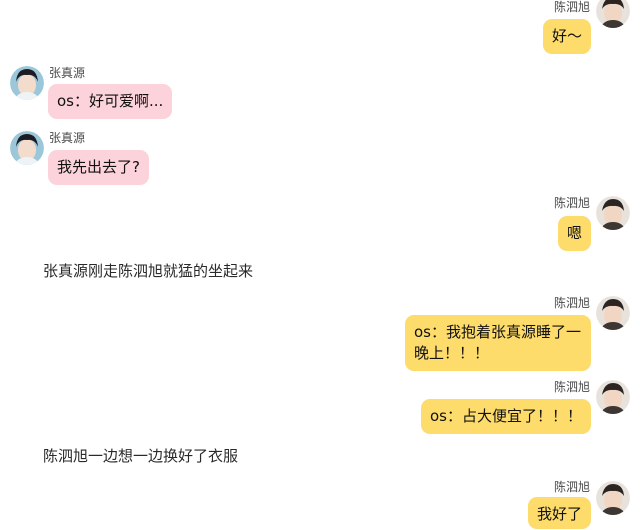 Image resolution: width=640 pixels, height=530 pixels. Describe the element at coordinates (141, 456) in the screenshot. I see `narration-text: 陈泗旭一边想一边换好了衣服` at that location.